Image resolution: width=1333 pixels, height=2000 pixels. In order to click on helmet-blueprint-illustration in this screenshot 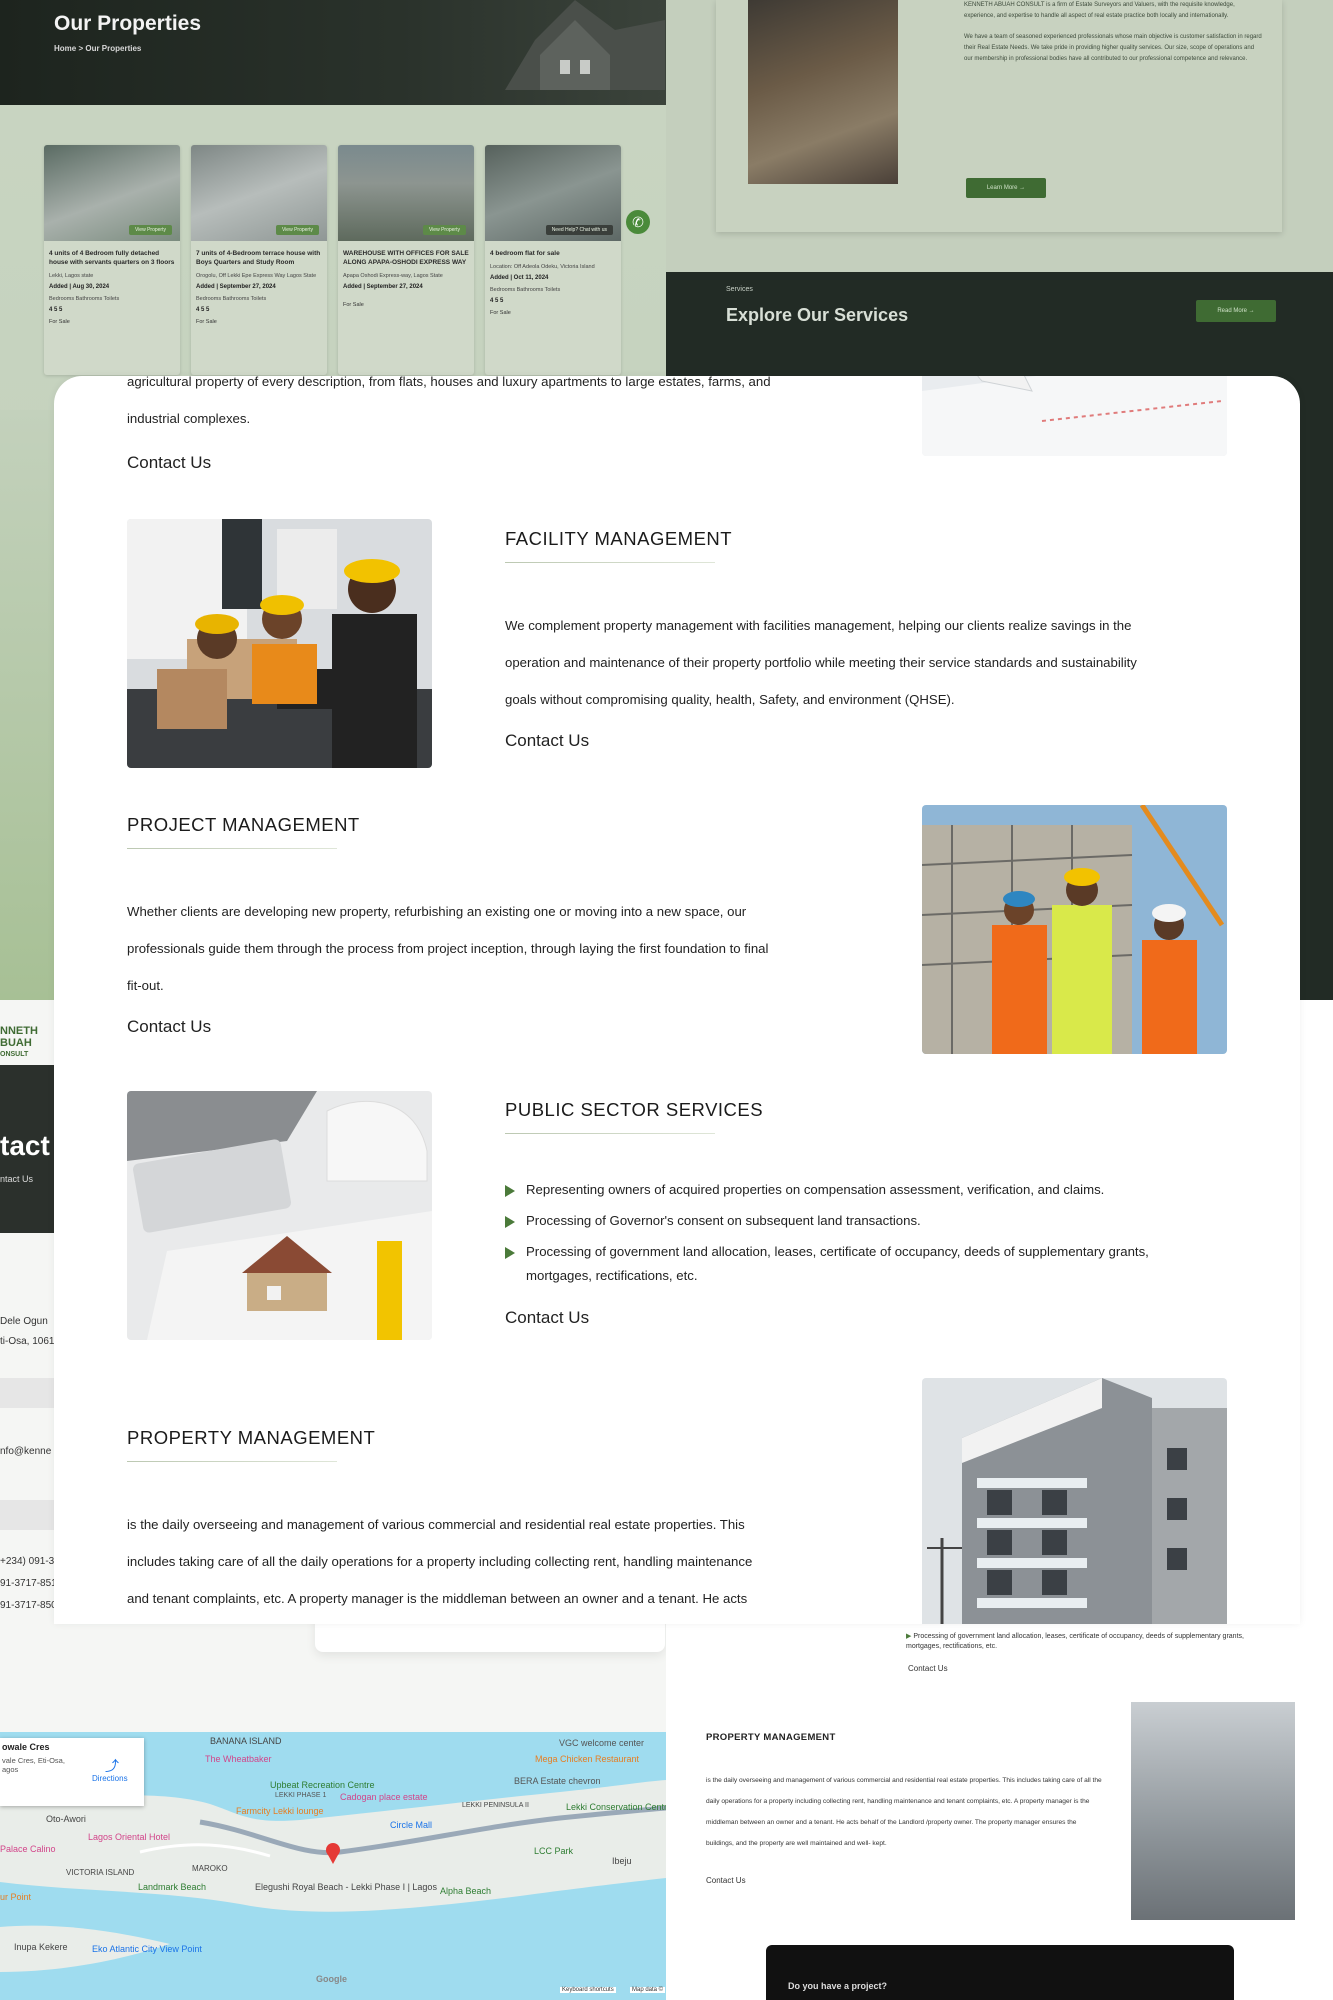, I will do `click(1074, 416)`.